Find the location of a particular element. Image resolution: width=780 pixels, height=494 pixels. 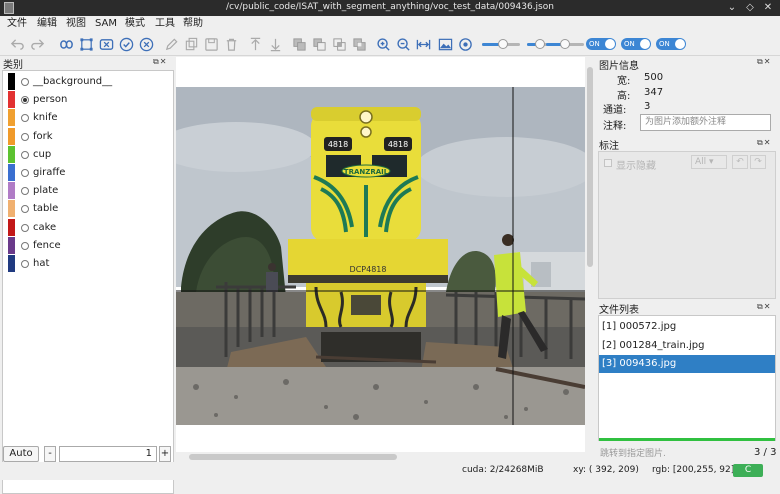

category-item: fence is located at coordinates (88, 245).